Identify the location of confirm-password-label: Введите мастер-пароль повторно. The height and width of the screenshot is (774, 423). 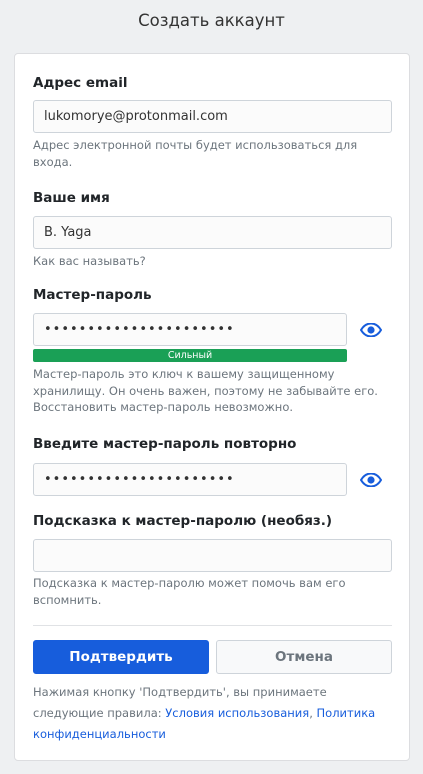
(165, 444).